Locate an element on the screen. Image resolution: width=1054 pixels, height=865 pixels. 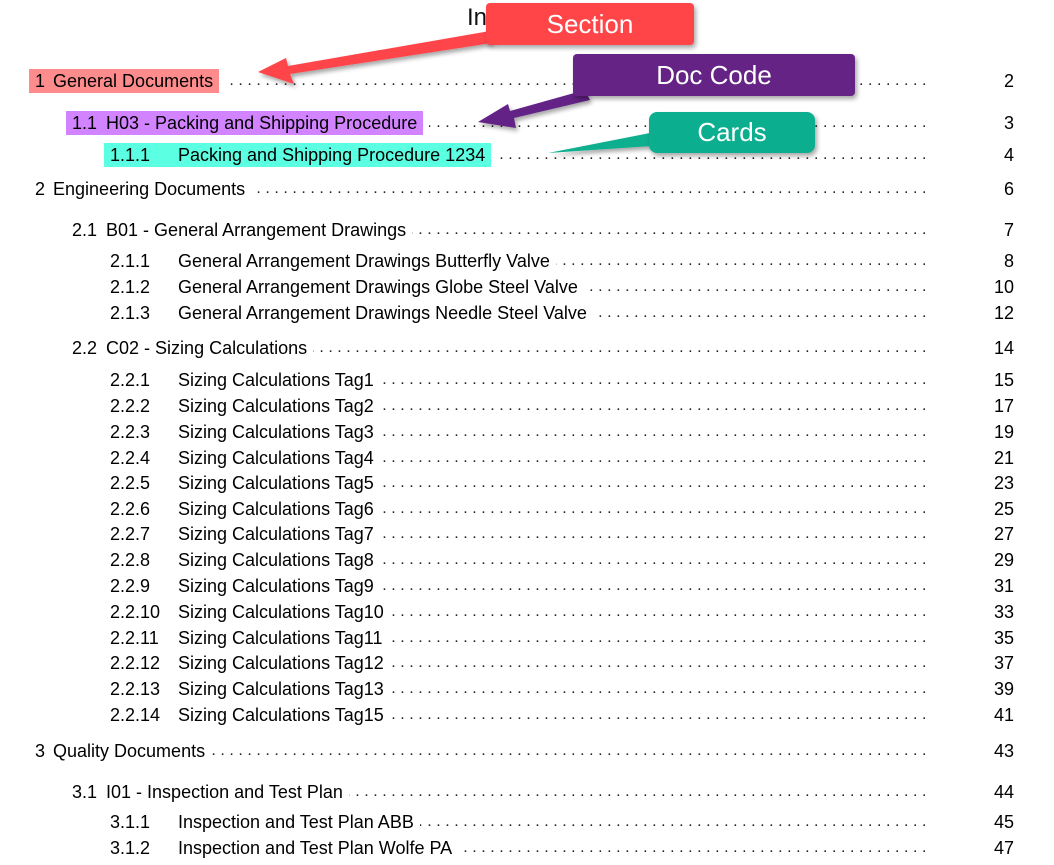
toc-entry-title: Sizing Calculations Tag6 is located at coordinates (276, 509).